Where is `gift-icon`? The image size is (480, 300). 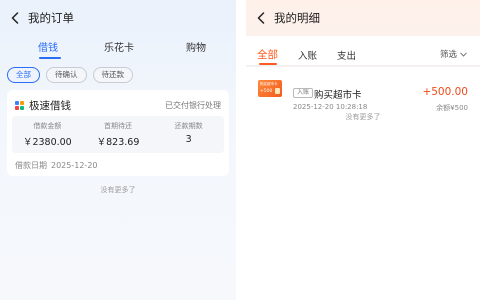
gift-icon is located at coordinates (277, 91).